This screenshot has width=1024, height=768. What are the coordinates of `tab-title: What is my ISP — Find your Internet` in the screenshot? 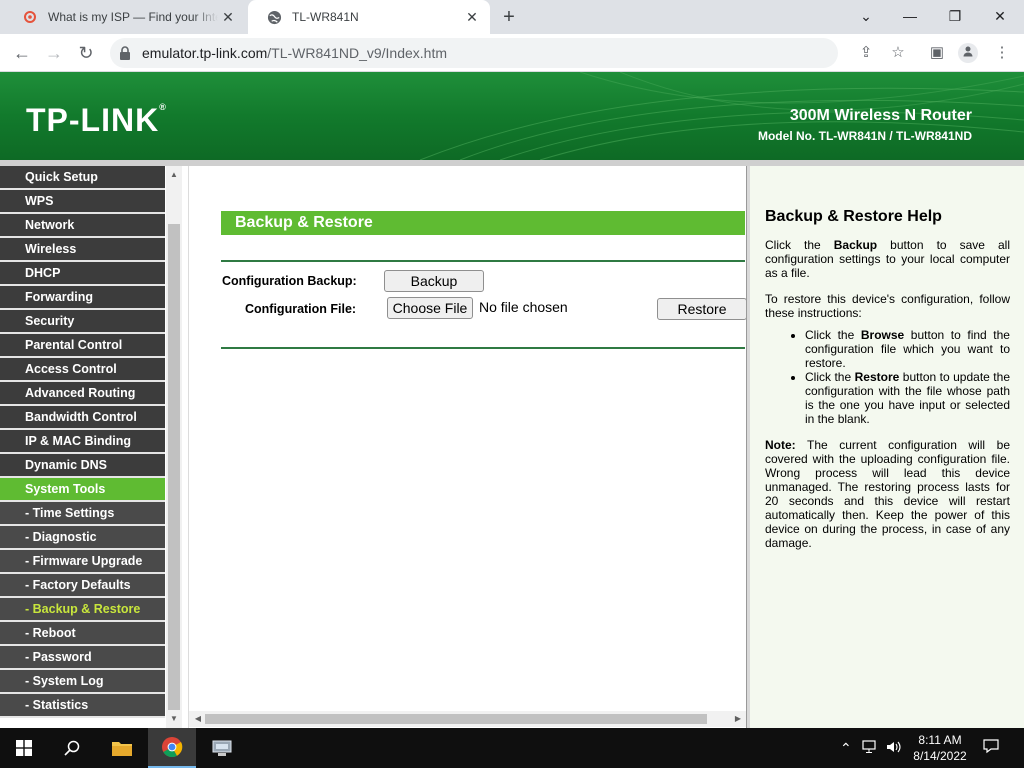 It's located at (133, 17).